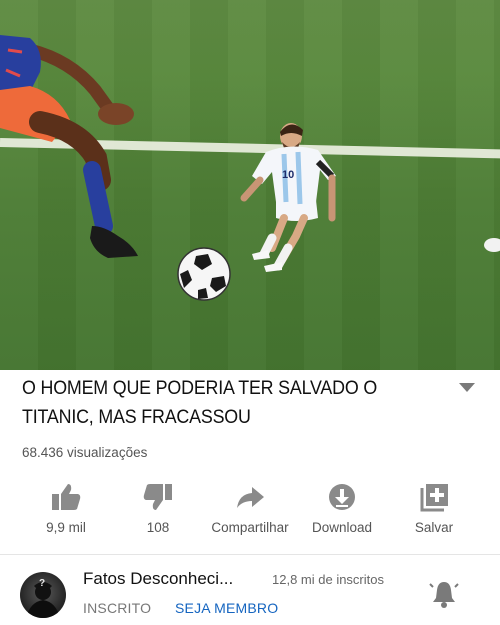 Image resolution: width=500 pixels, height=625 pixels. What do you see at coordinates (328, 579) in the screenshot?
I see `subscriber-count: 12,8 mi de inscritos` at bounding box center [328, 579].